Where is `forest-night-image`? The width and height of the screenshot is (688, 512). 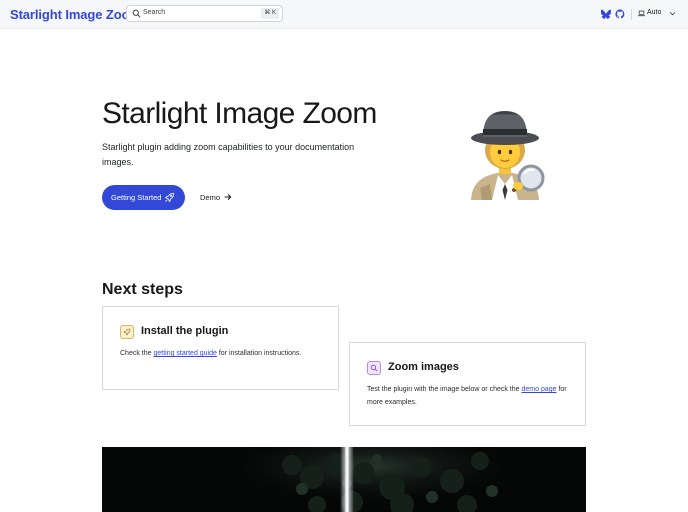
forest-night-image is located at coordinates (344, 479).